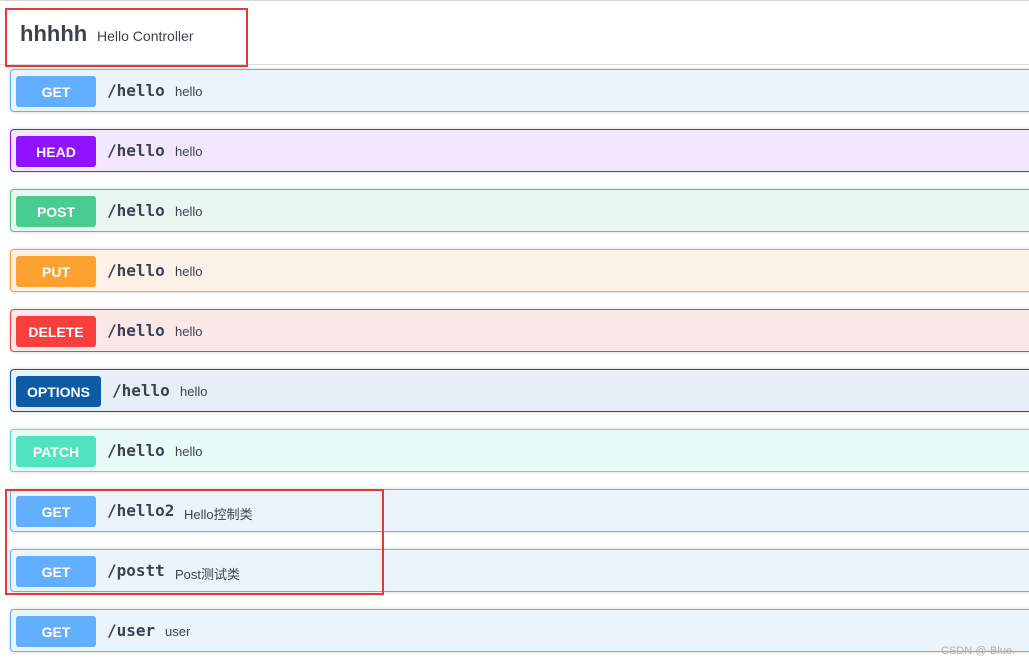 The width and height of the screenshot is (1029, 666). Describe the element at coordinates (126, 37) in the screenshot. I see `highlight-box-header` at that location.